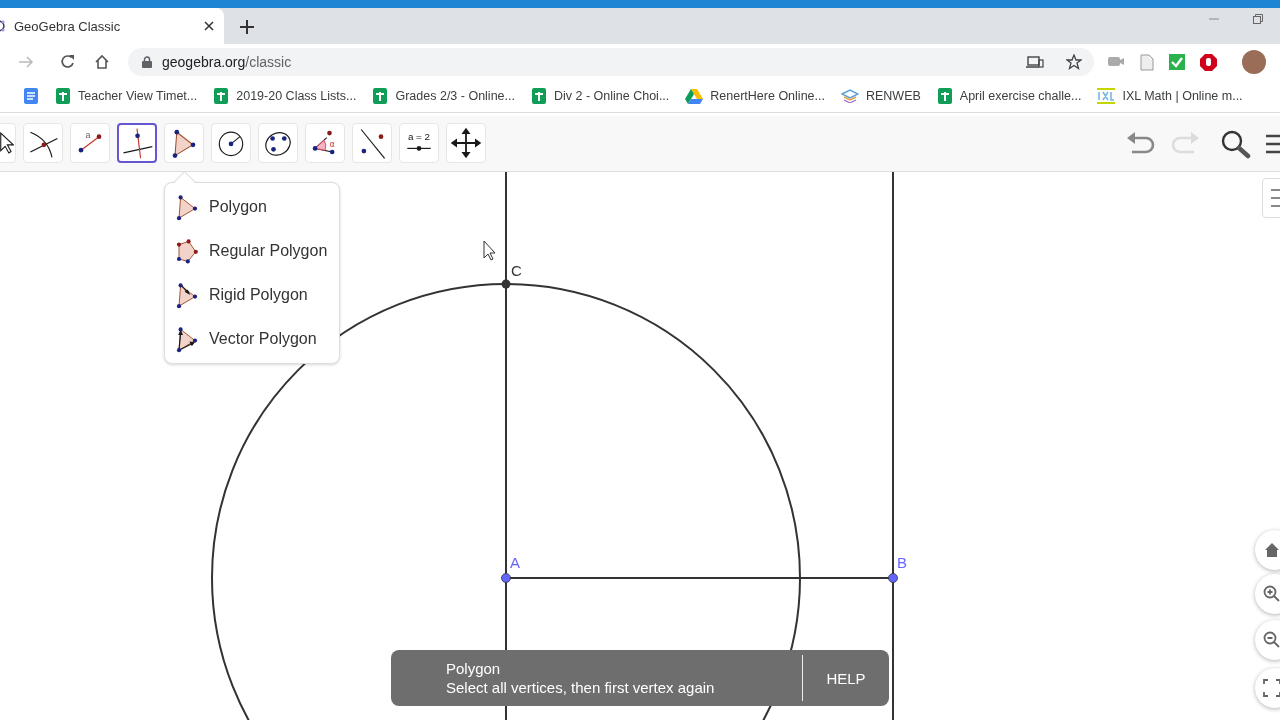 This screenshot has width=1280, height=720. What do you see at coordinates (252, 339) in the screenshot?
I see `menu-item: Vector Polygon` at bounding box center [252, 339].